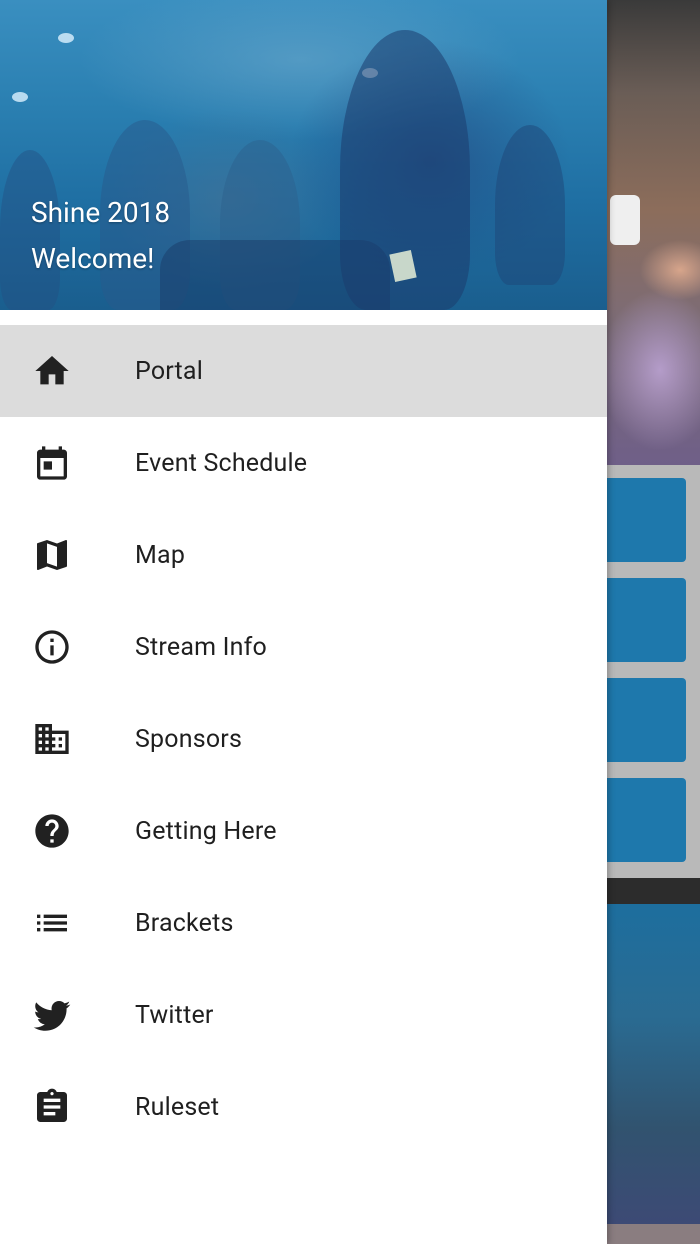 The image size is (700, 1244). Describe the element at coordinates (52, 923) in the screenshot. I see `list-icon` at that location.